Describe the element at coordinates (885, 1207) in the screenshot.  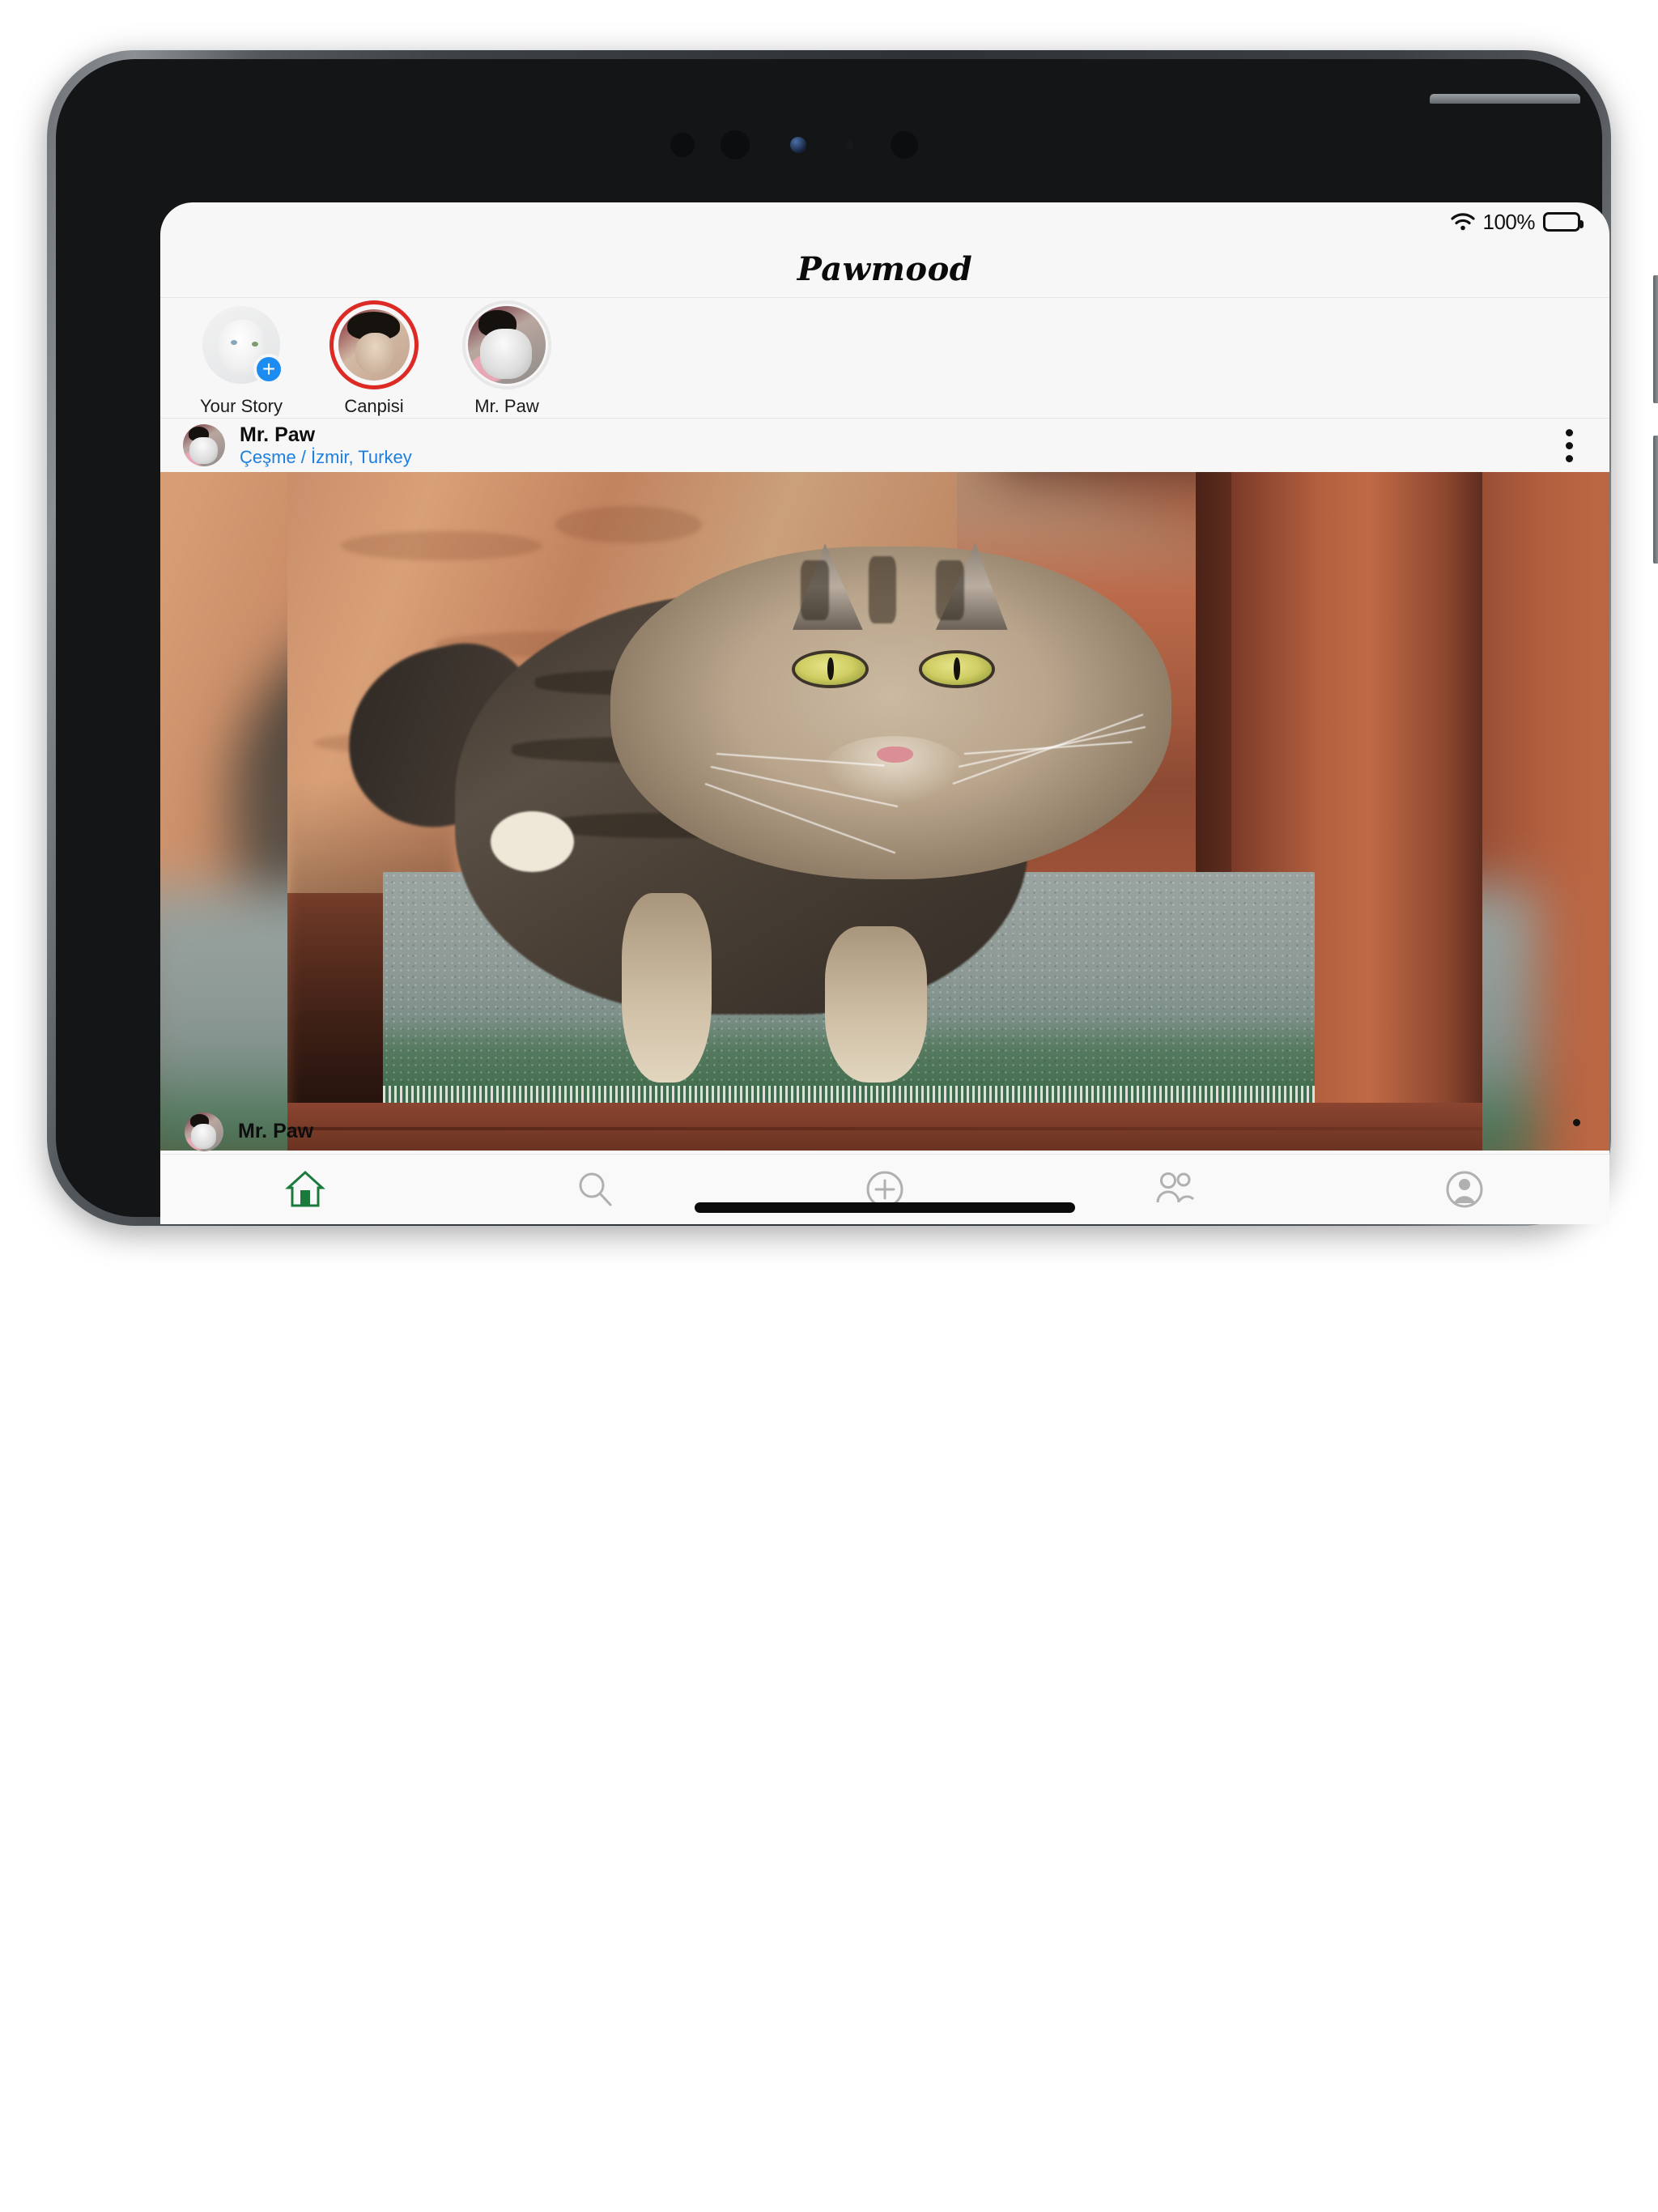
I see `home-indicator` at that location.